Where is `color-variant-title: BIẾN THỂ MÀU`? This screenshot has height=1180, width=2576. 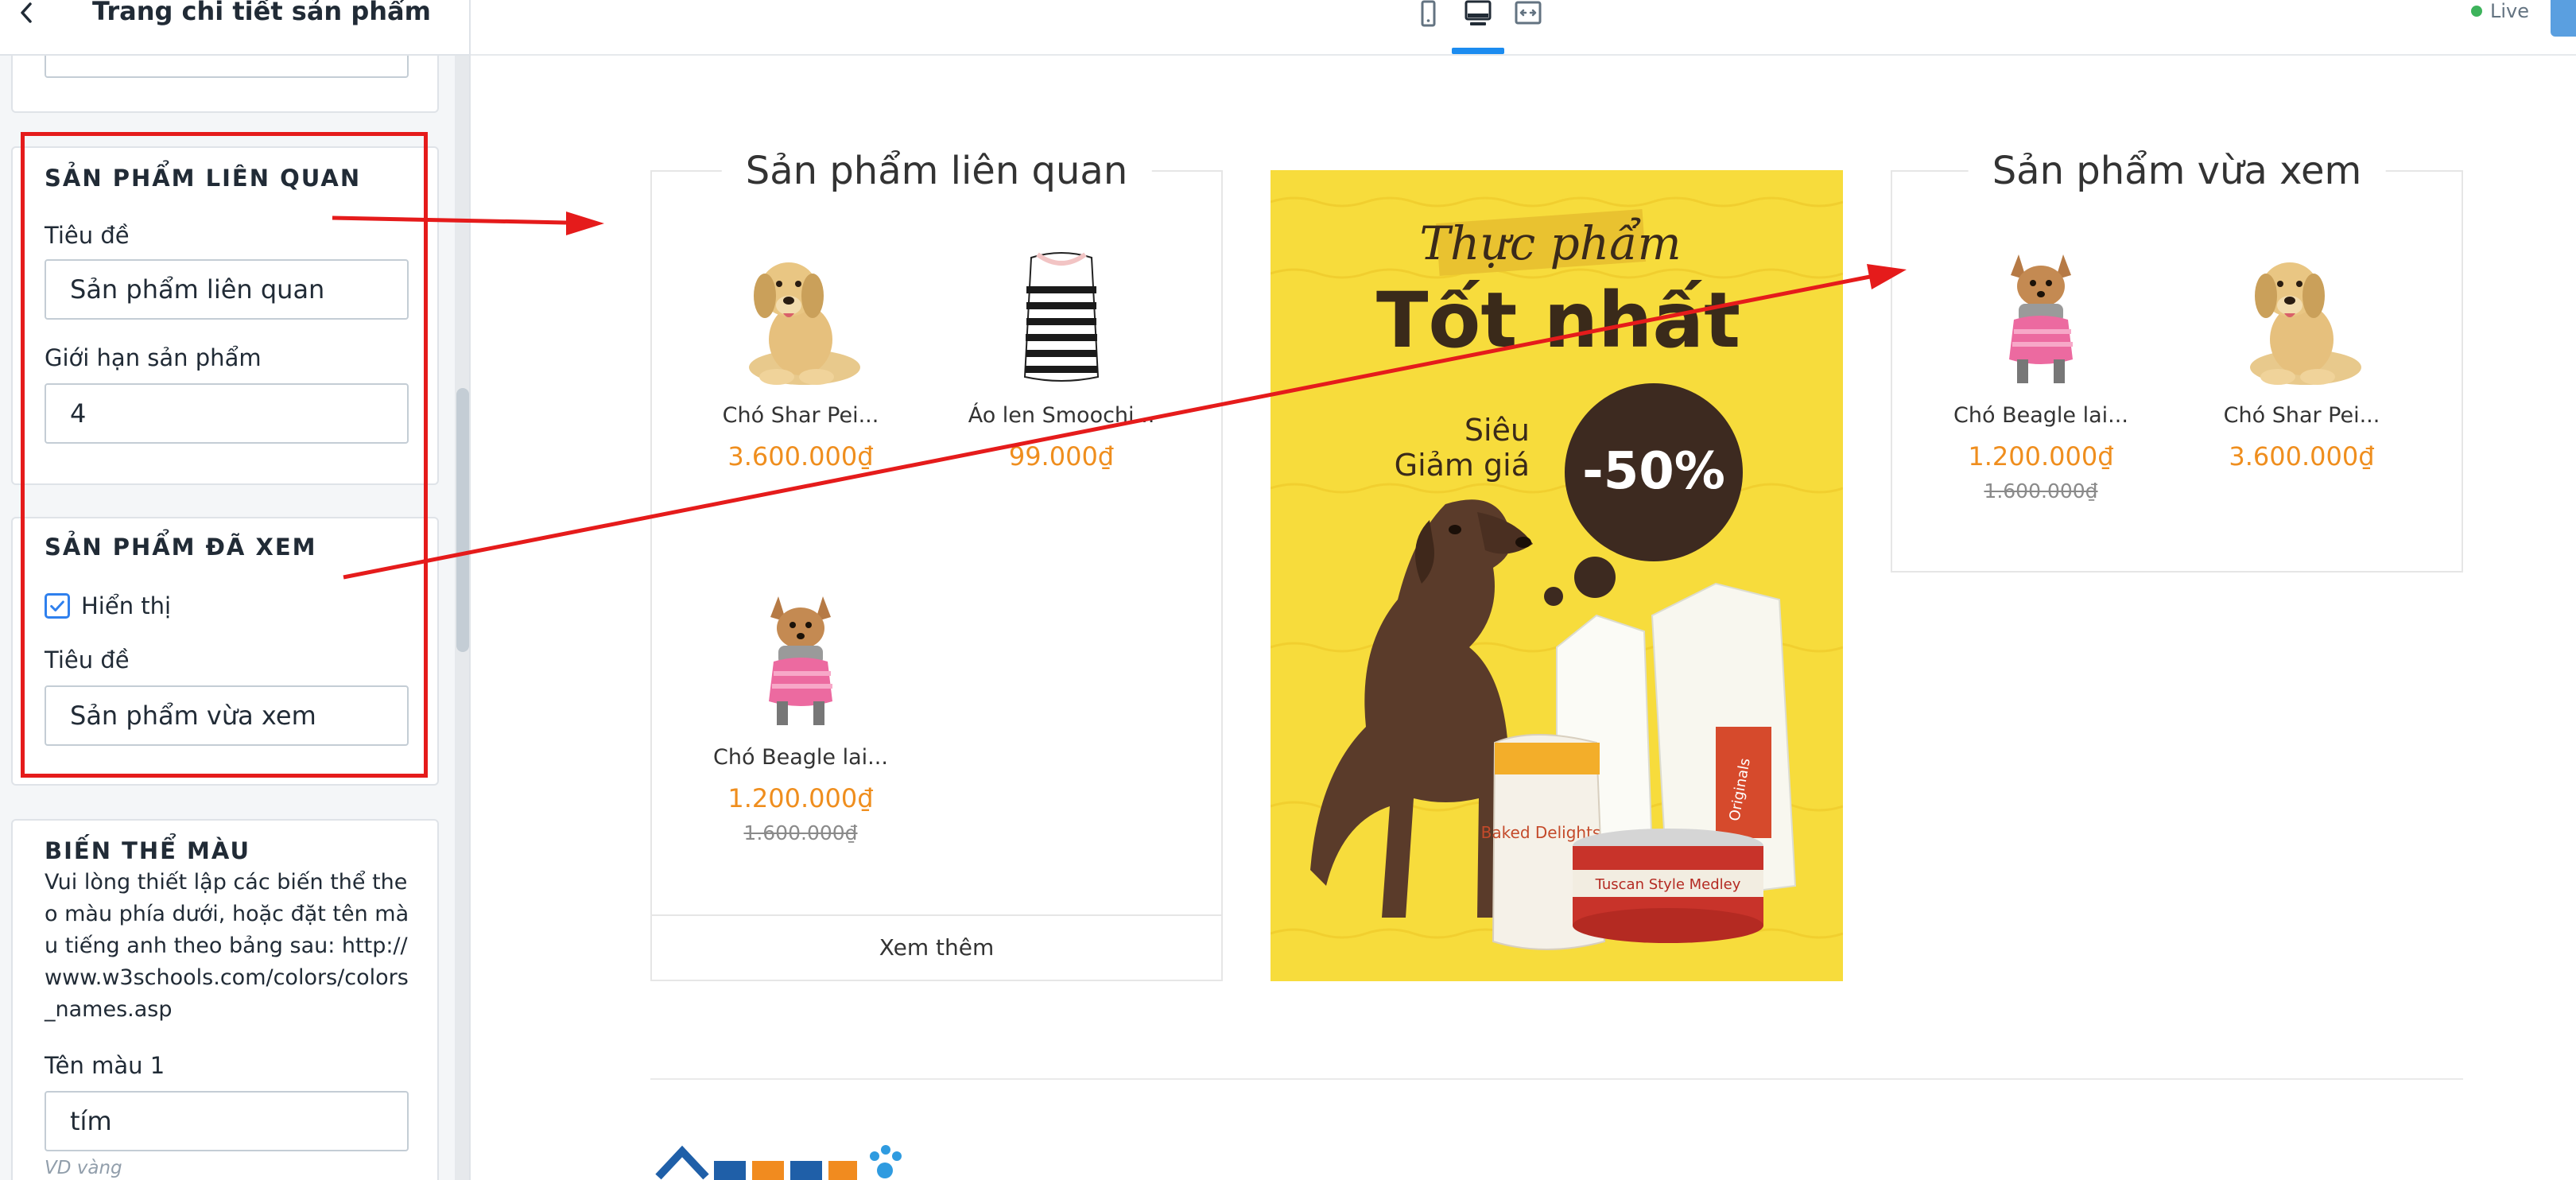
color-variant-title: BIẾN THỂ MÀU is located at coordinates (147, 850).